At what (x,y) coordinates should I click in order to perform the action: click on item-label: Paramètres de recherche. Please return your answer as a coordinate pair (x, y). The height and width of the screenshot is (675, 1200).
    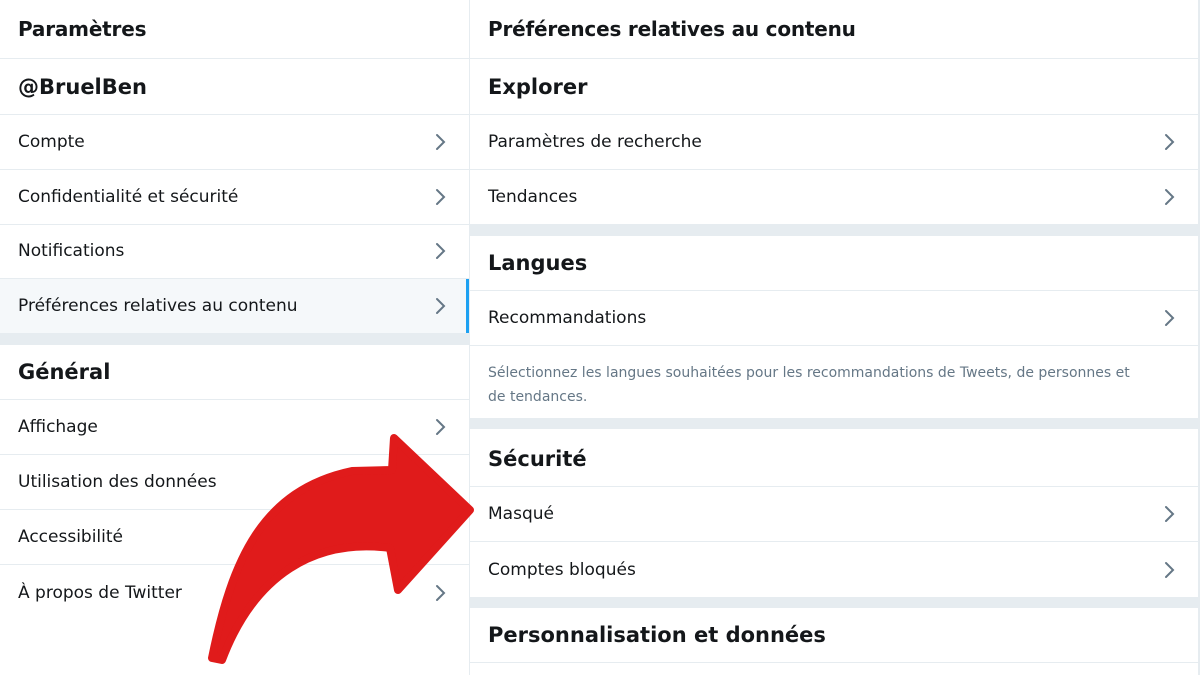
    Looking at the image, I should click on (595, 142).